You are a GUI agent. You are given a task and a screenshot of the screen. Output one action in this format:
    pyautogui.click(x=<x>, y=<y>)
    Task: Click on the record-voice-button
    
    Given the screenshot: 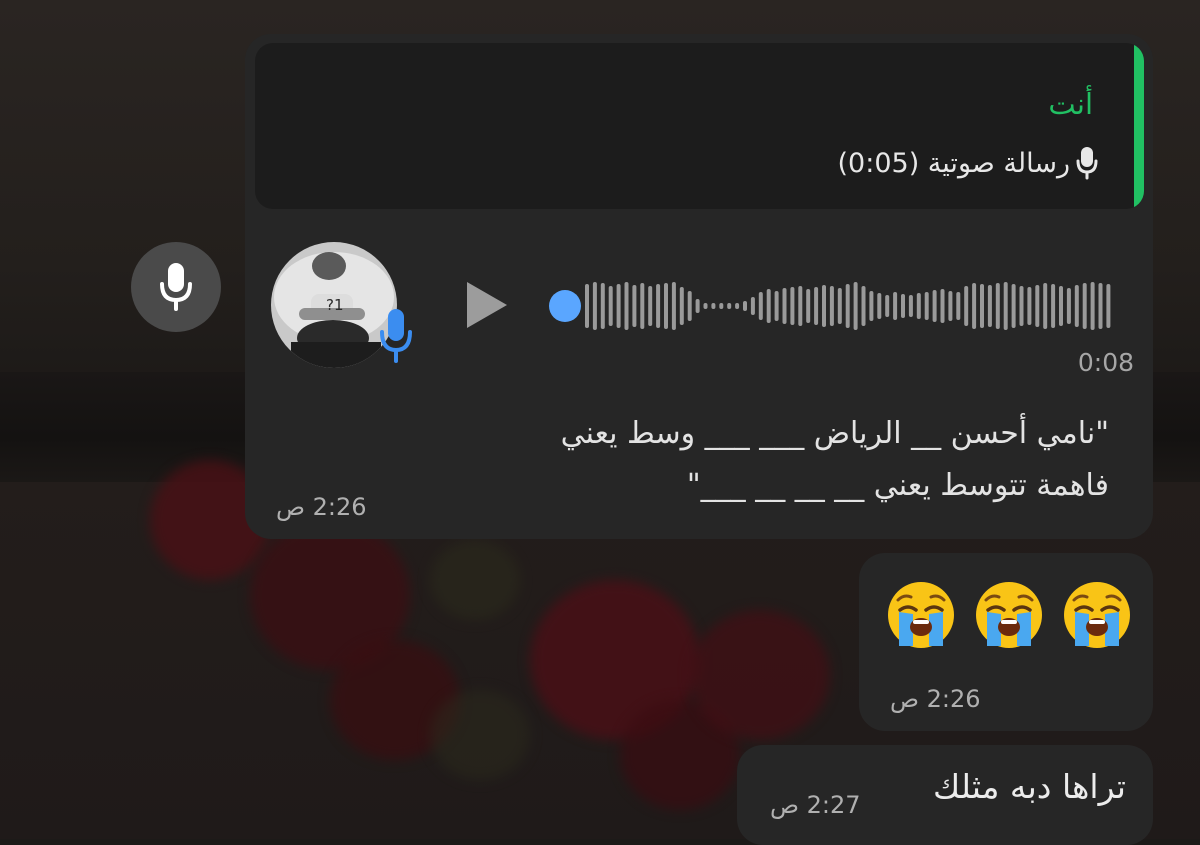 What is the action you would take?
    pyautogui.click(x=176, y=287)
    